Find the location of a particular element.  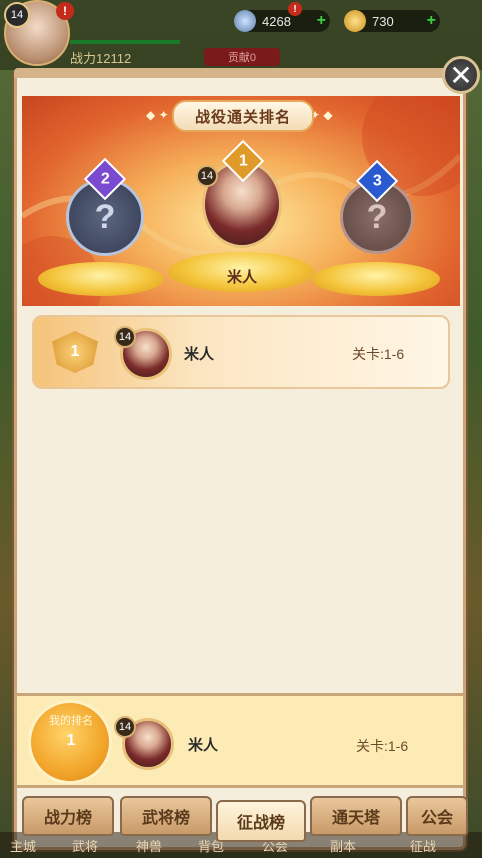

tab-campaign-rank: 征战榜 is located at coordinates (261, 821).